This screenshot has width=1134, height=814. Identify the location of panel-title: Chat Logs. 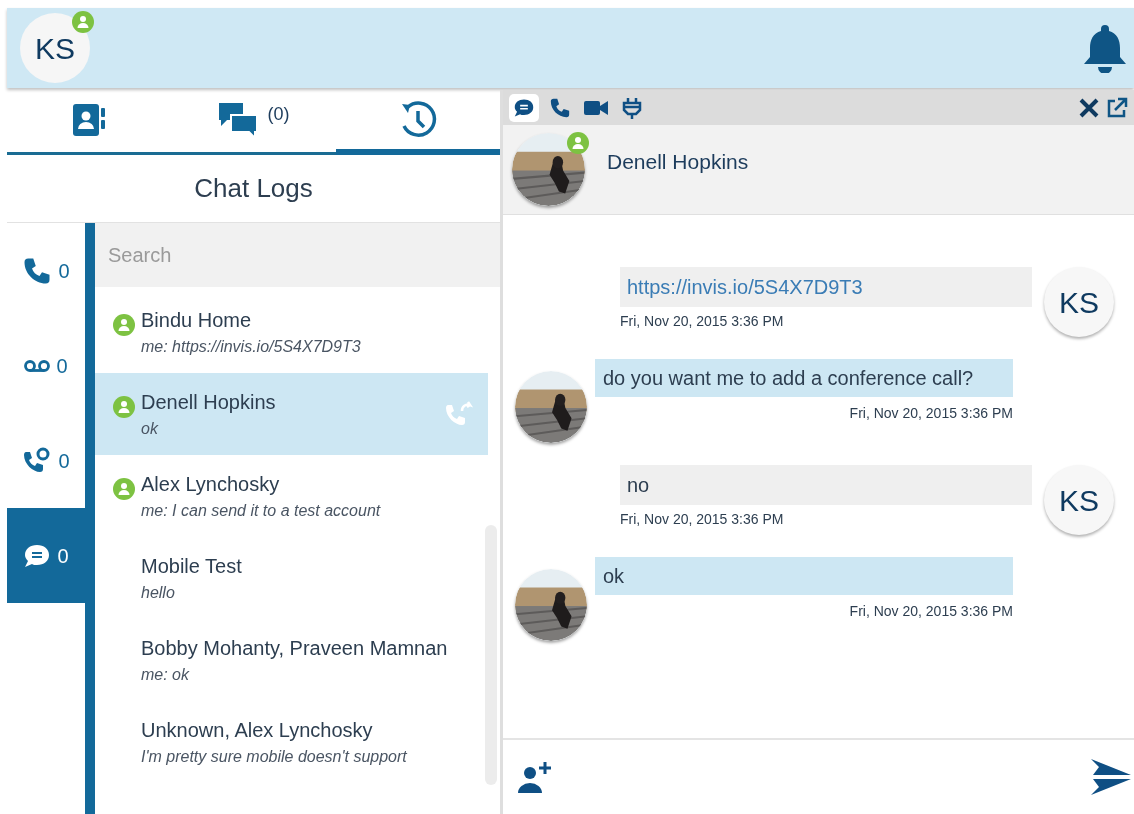
(253, 188).